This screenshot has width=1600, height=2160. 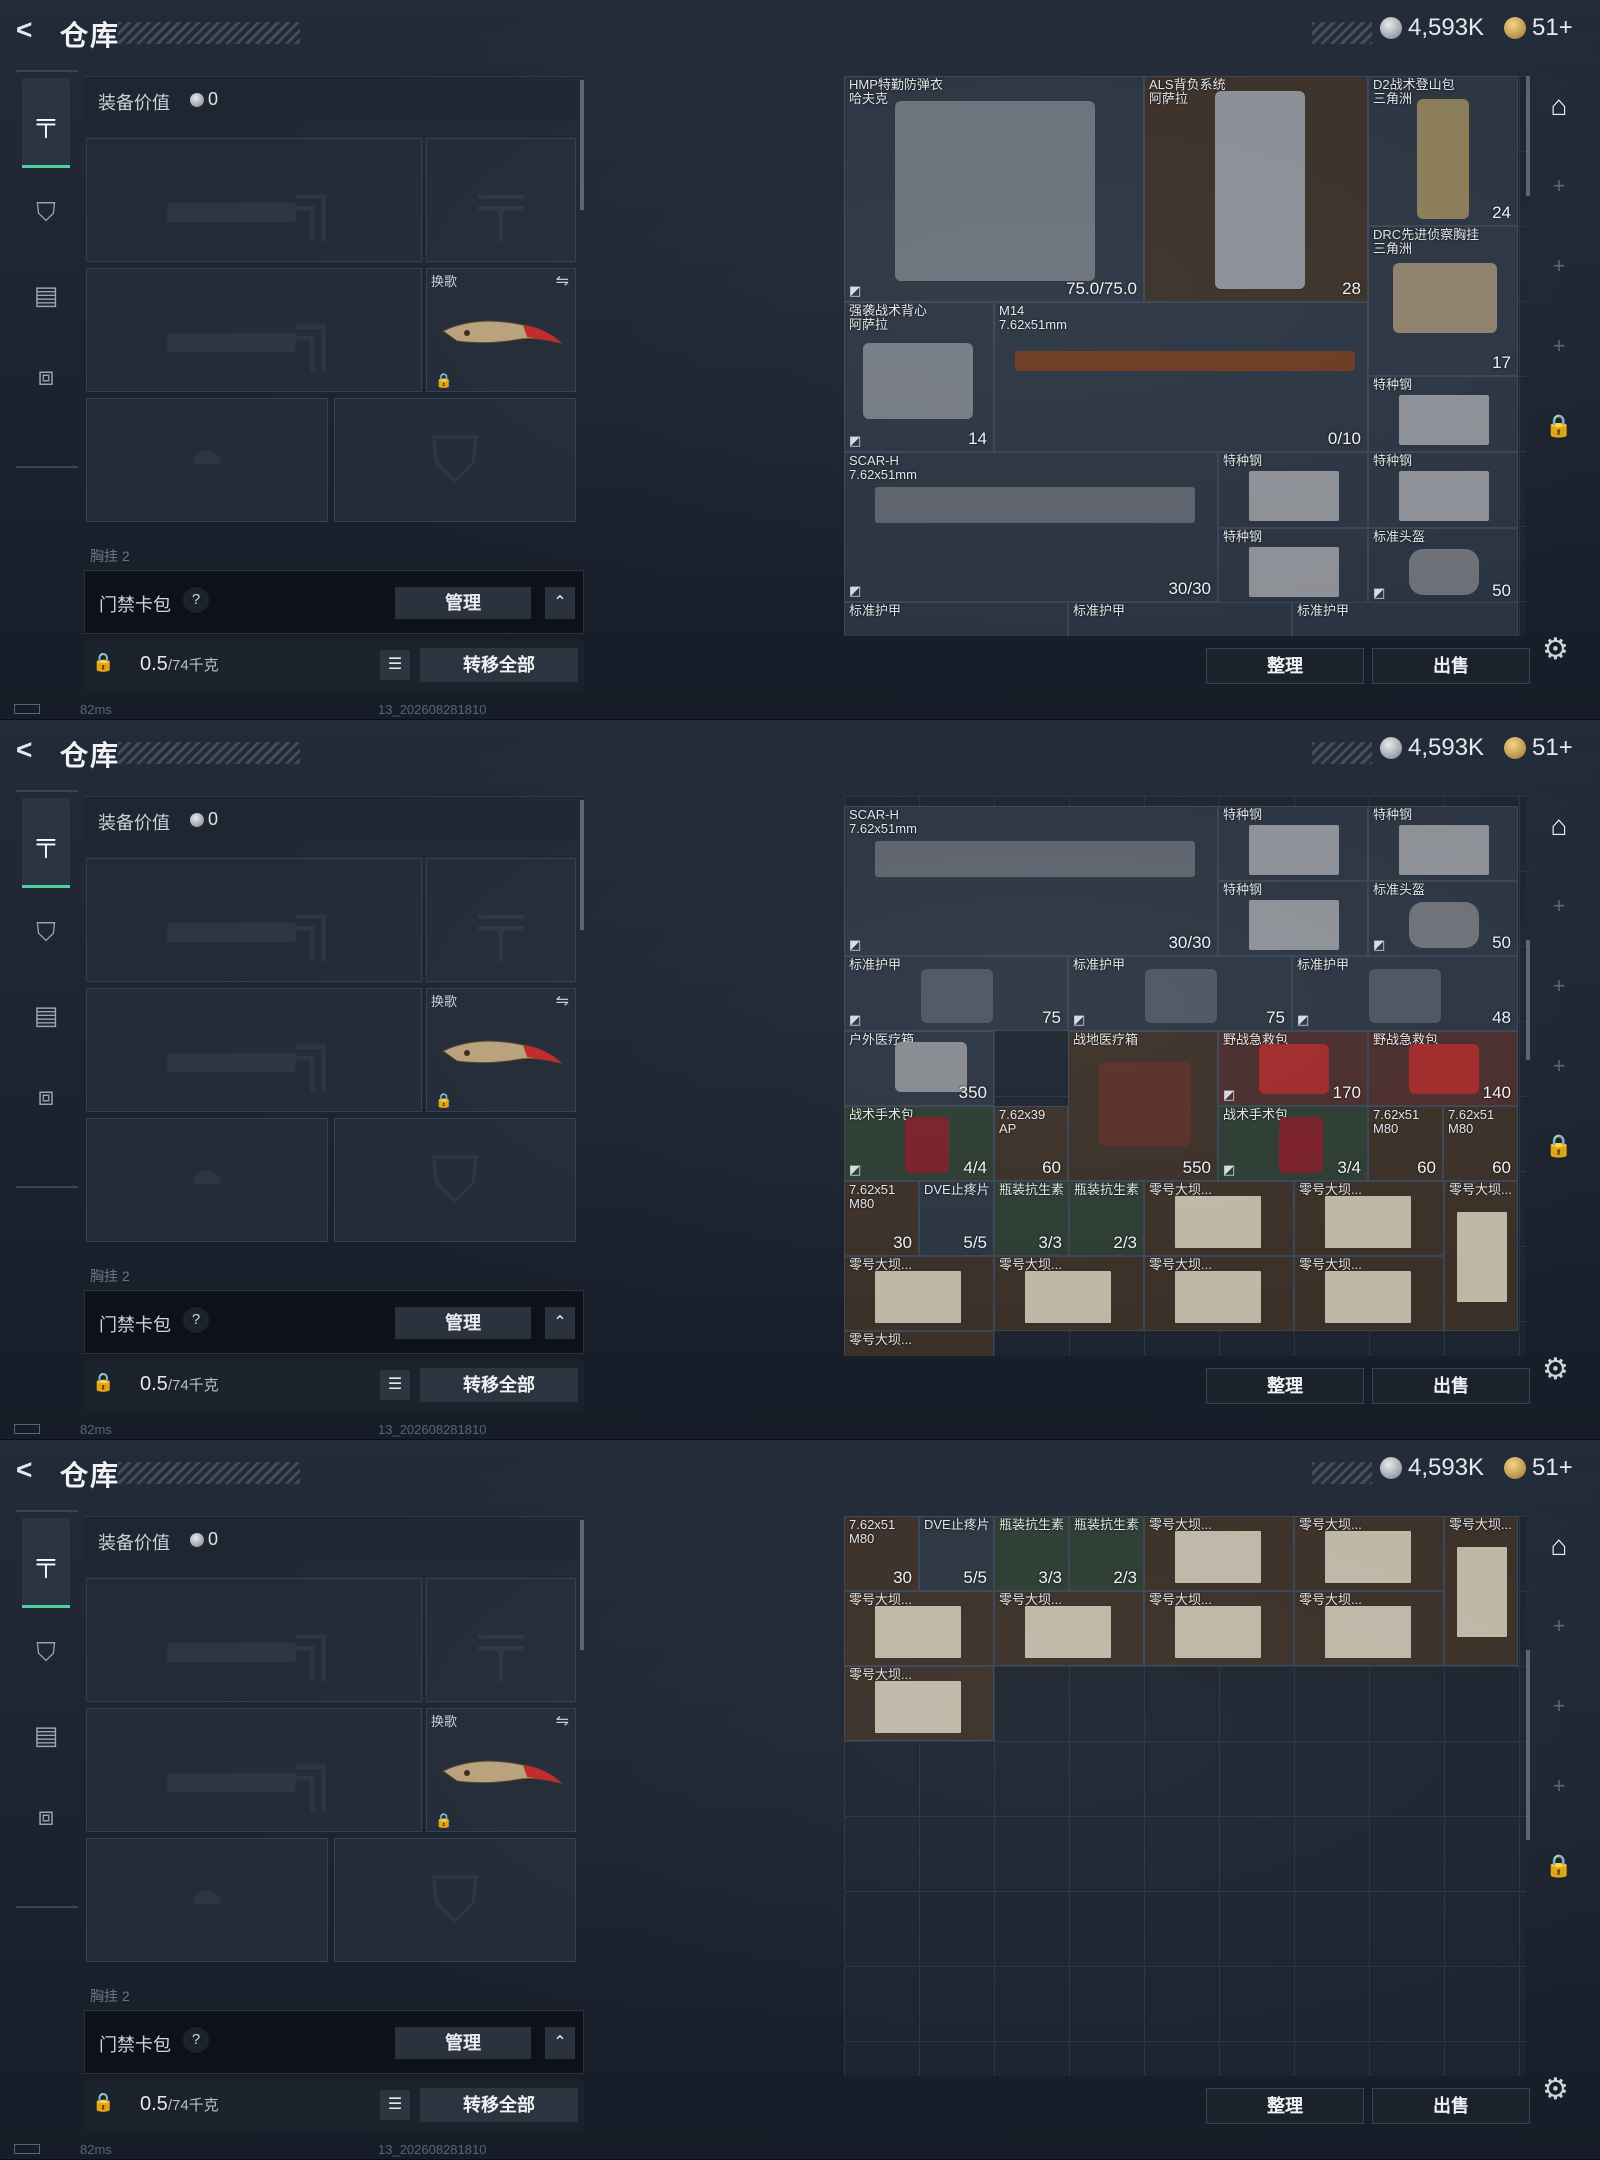 What do you see at coordinates (1181, 377) in the screenshot?
I see `item-m14: M14 7.62x51mm 0/10` at bounding box center [1181, 377].